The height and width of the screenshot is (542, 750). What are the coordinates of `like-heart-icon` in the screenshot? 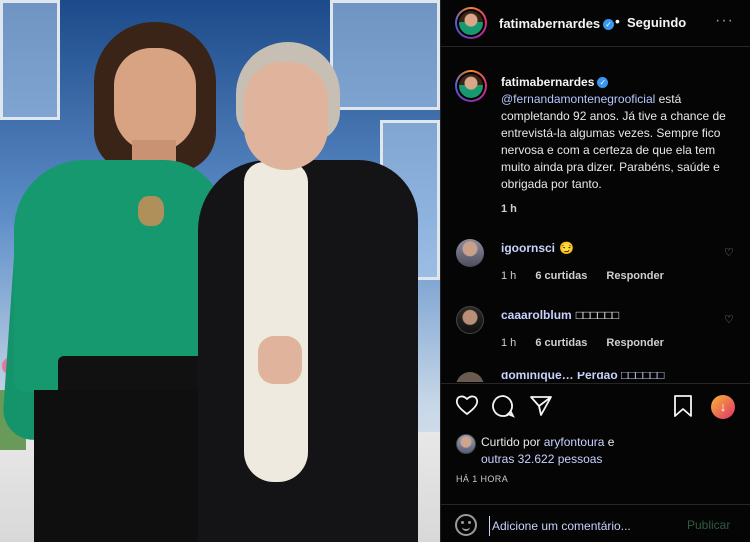 It's located at (467, 405).